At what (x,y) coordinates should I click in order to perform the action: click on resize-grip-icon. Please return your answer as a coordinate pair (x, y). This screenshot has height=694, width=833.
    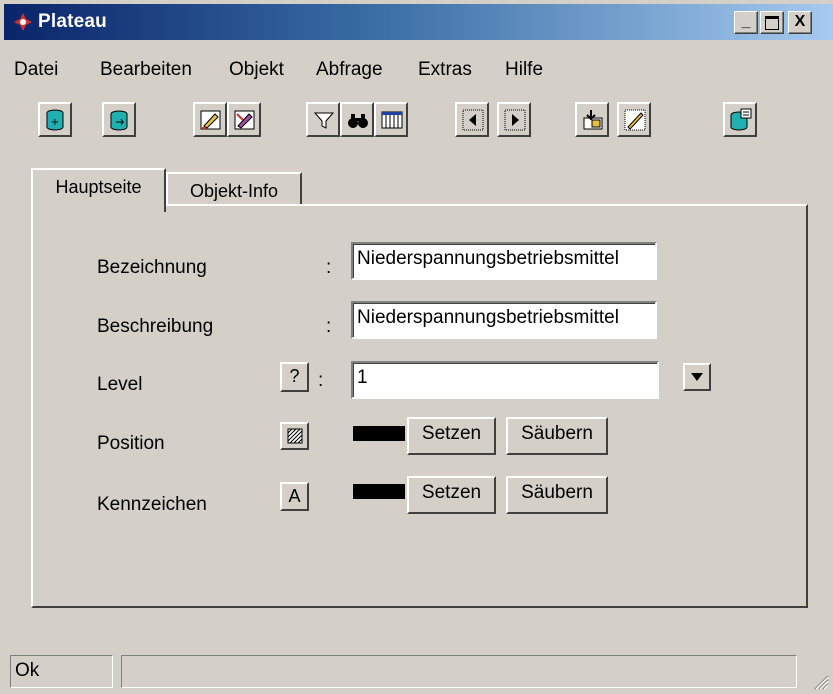
    Looking at the image, I should click on (819, 680).